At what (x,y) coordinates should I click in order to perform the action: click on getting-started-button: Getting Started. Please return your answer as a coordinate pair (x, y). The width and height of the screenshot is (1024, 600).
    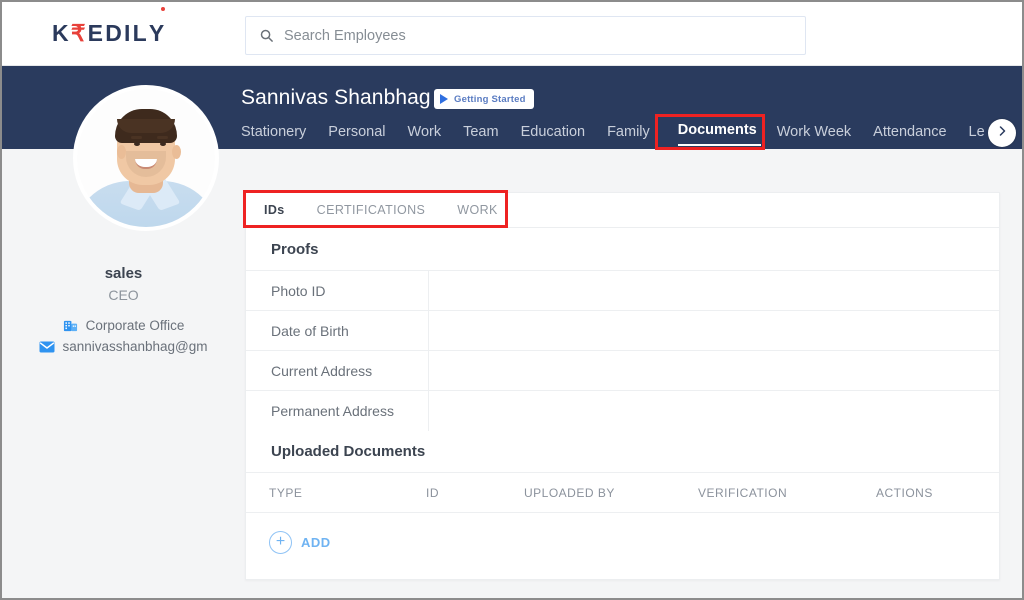
    Looking at the image, I should click on (484, 99).